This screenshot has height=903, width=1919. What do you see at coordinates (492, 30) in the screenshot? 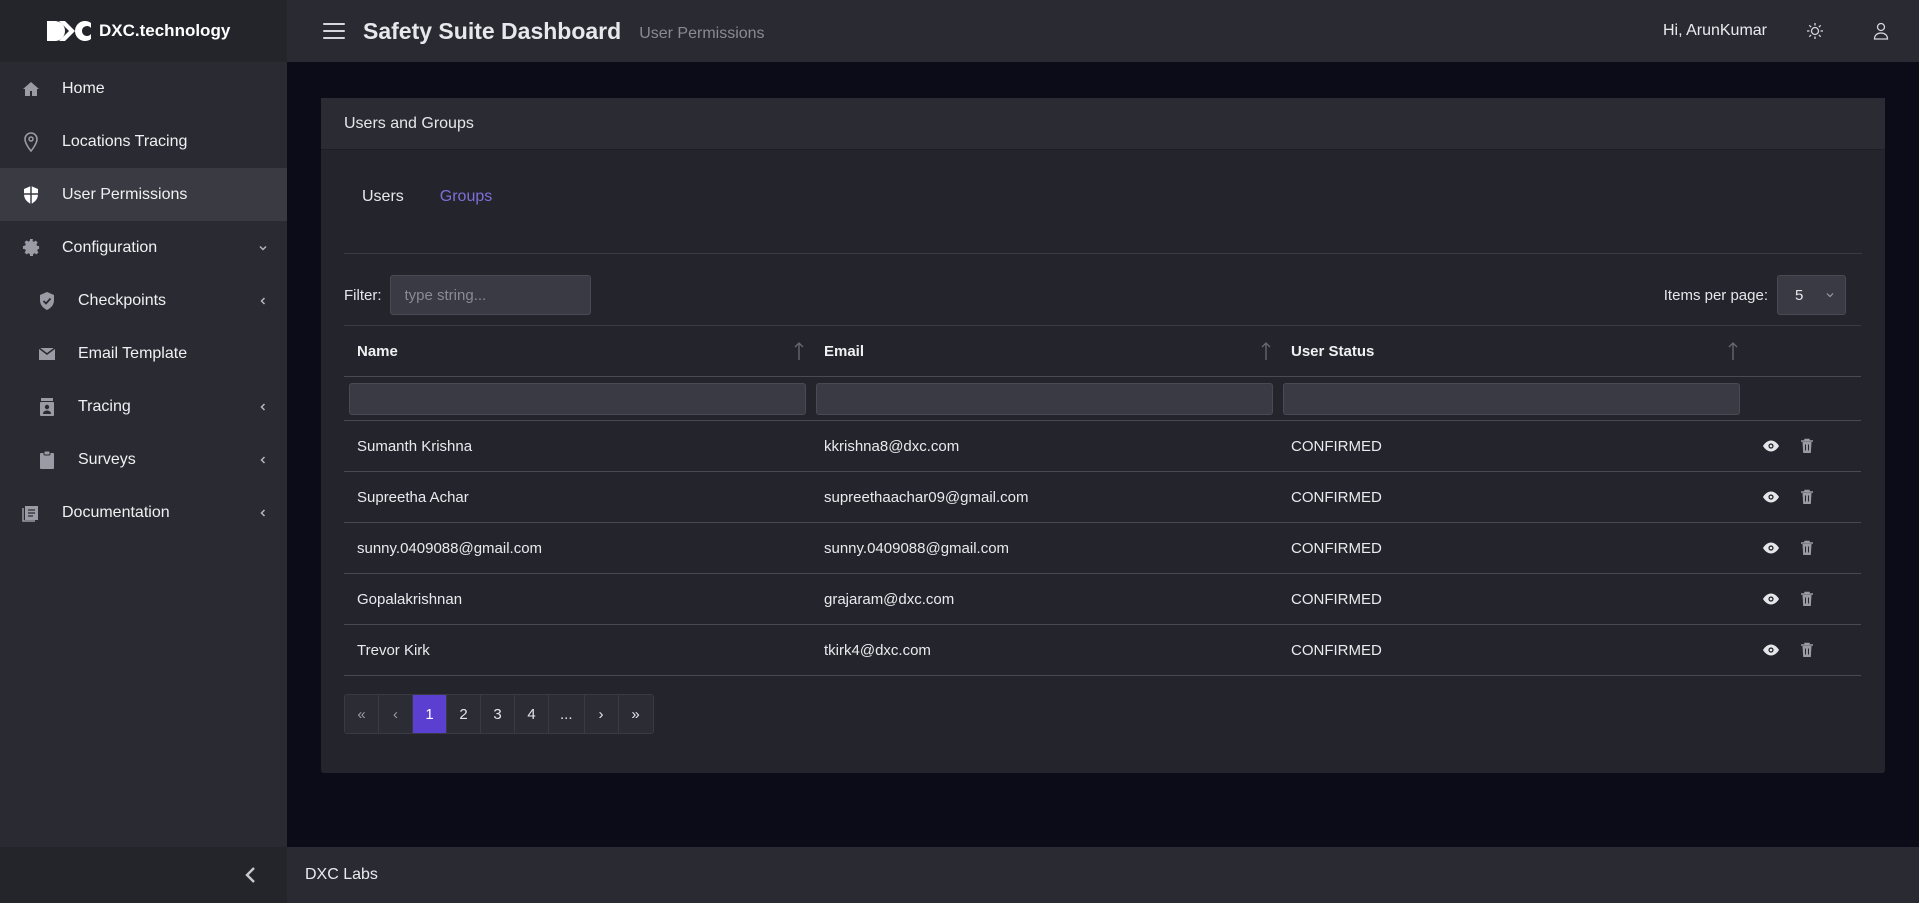
I see `app-title: Safety Suite Dashboard` at bounding box center [492, 30].